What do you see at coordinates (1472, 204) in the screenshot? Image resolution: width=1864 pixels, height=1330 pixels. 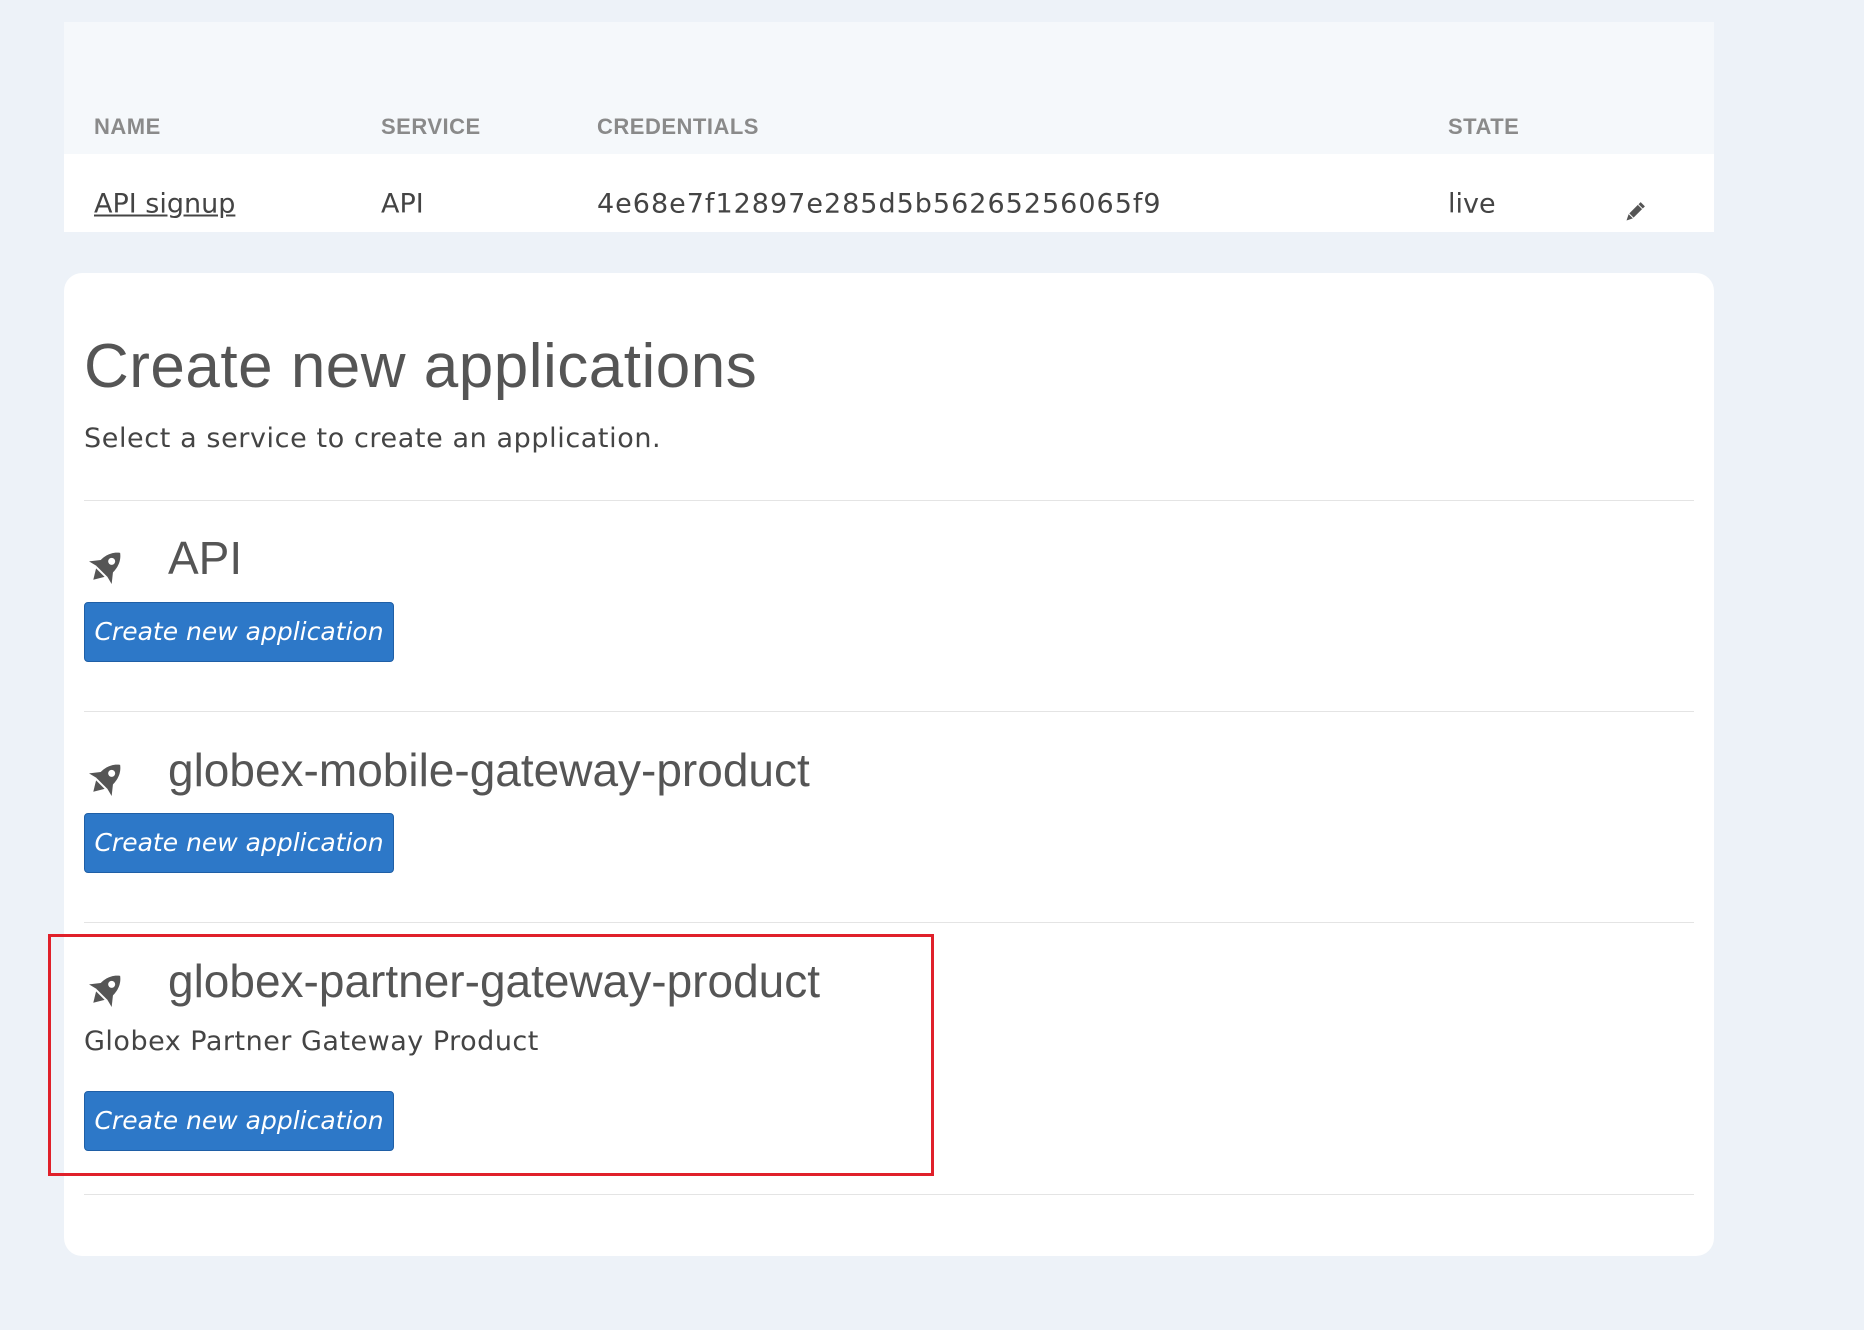 I see `application-state: live` at bounding box center [1472, 204].